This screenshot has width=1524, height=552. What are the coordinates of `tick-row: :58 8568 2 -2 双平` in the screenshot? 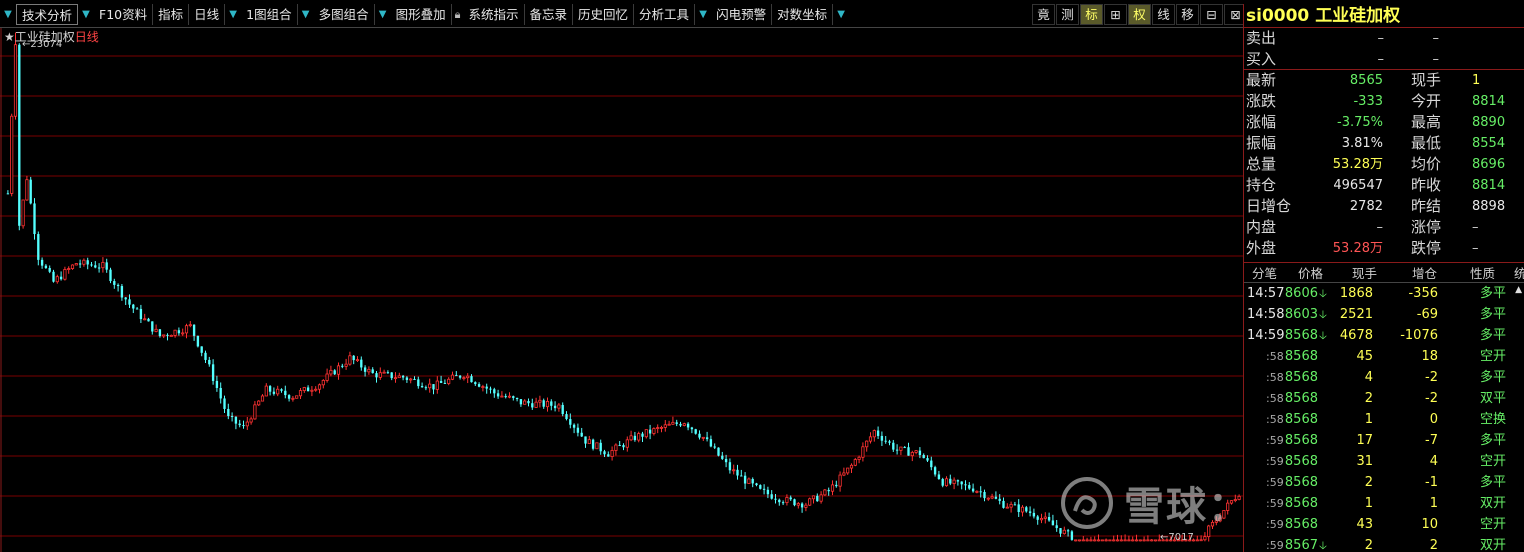 It's located at (1384, 398).